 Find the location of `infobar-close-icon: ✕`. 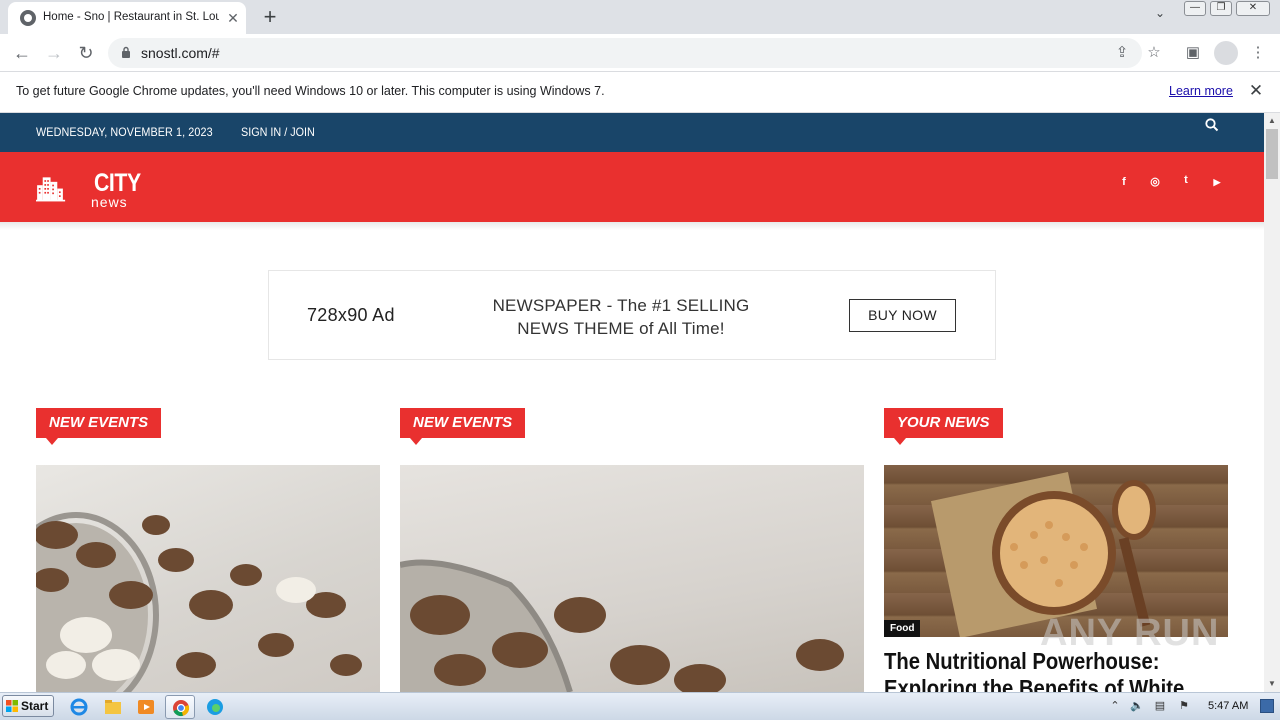

infobar-close-icon: ✕ is located at coordinates (1256, 91).